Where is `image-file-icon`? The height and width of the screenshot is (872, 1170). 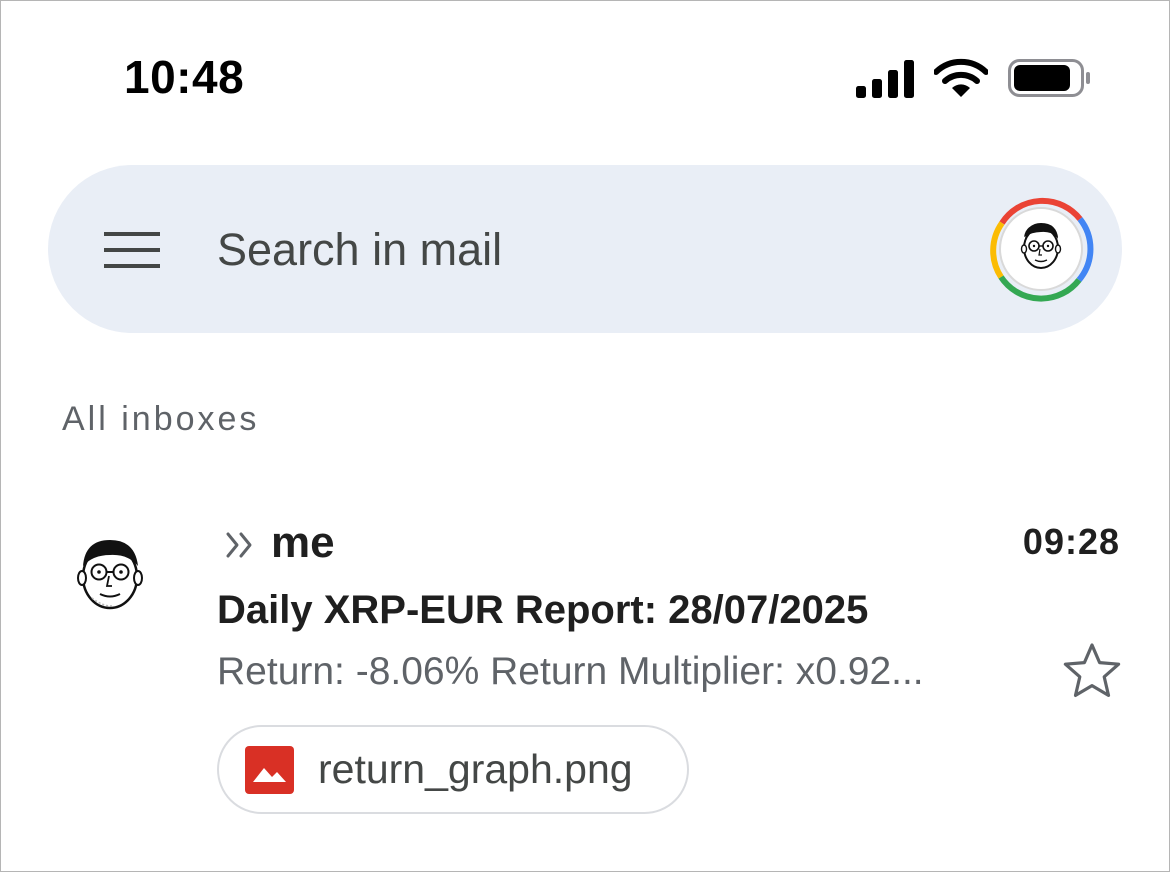 image-file-icon is located at coordinates (269, 770).